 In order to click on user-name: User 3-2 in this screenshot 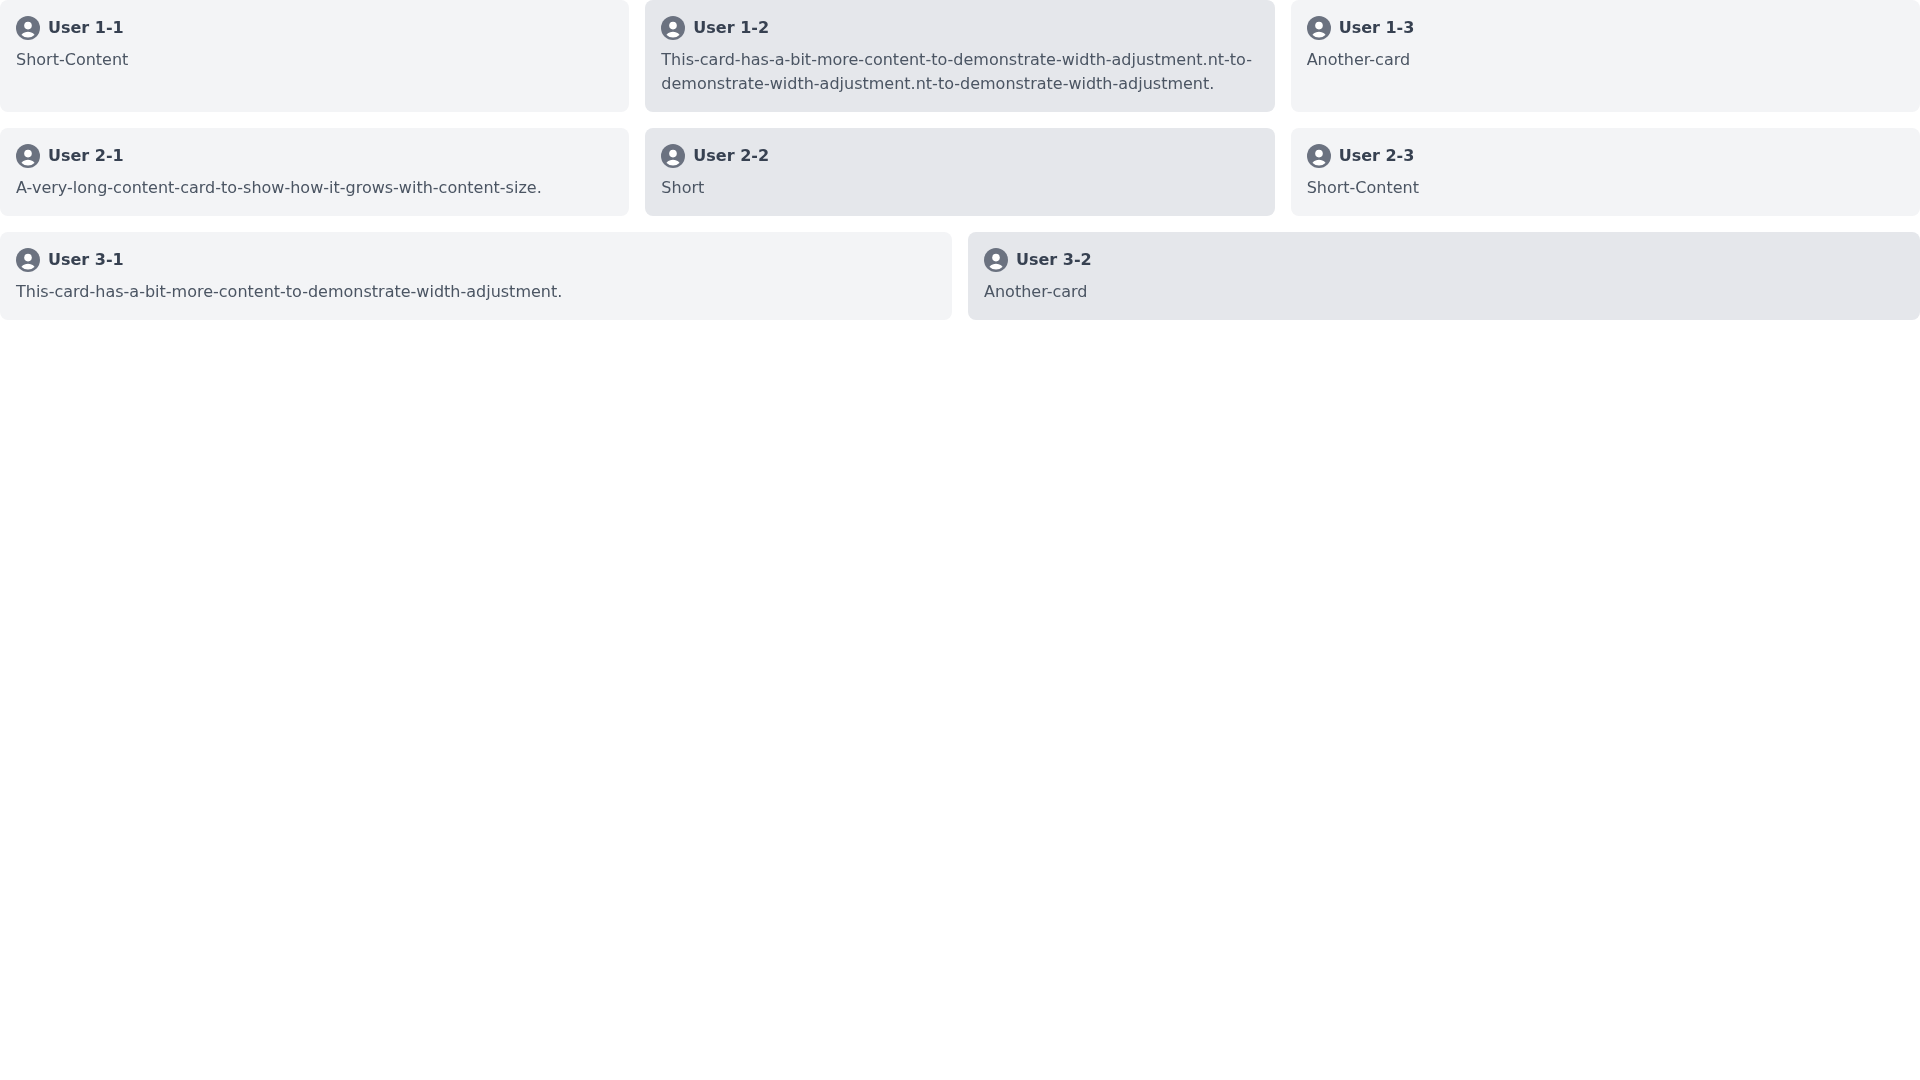, I will do `click(1054, 260)`.